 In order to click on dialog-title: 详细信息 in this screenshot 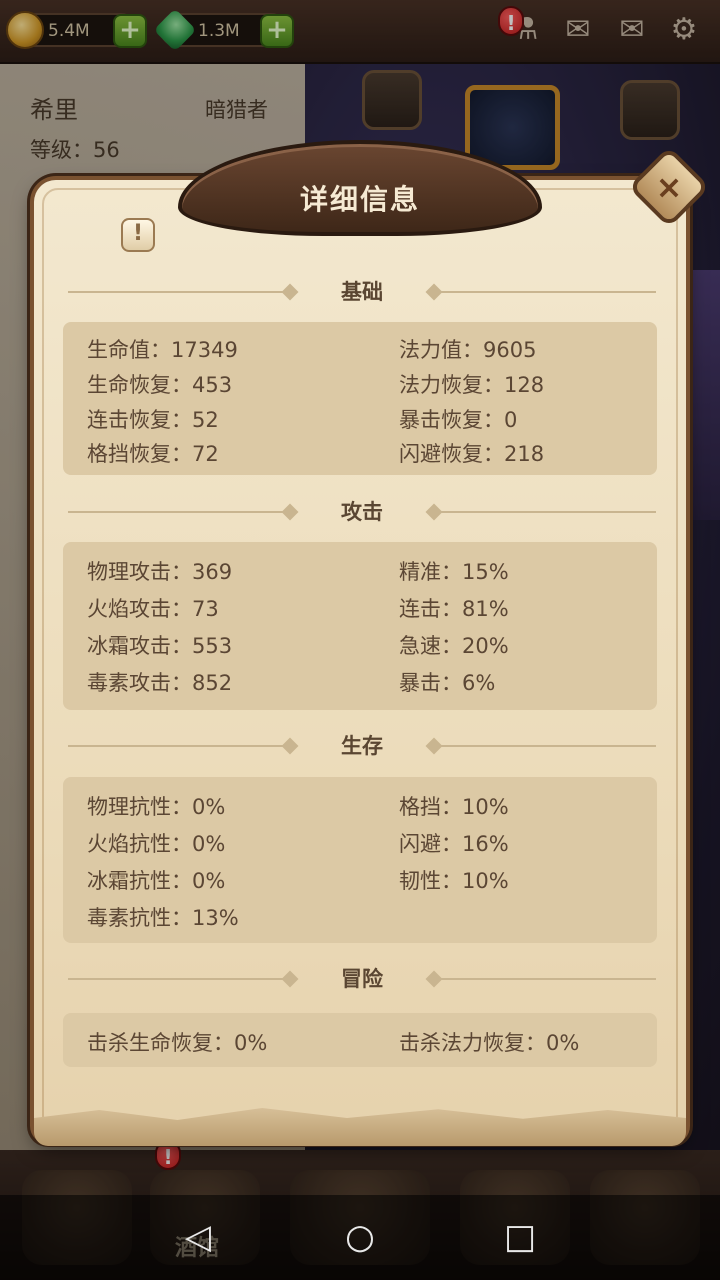, I will do `click(359, 199)`.